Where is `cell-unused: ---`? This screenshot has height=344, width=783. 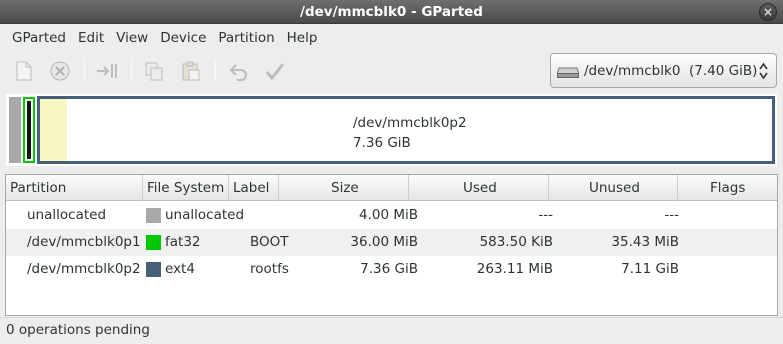 cell-unused: --- is located at coordinates (671, 215).